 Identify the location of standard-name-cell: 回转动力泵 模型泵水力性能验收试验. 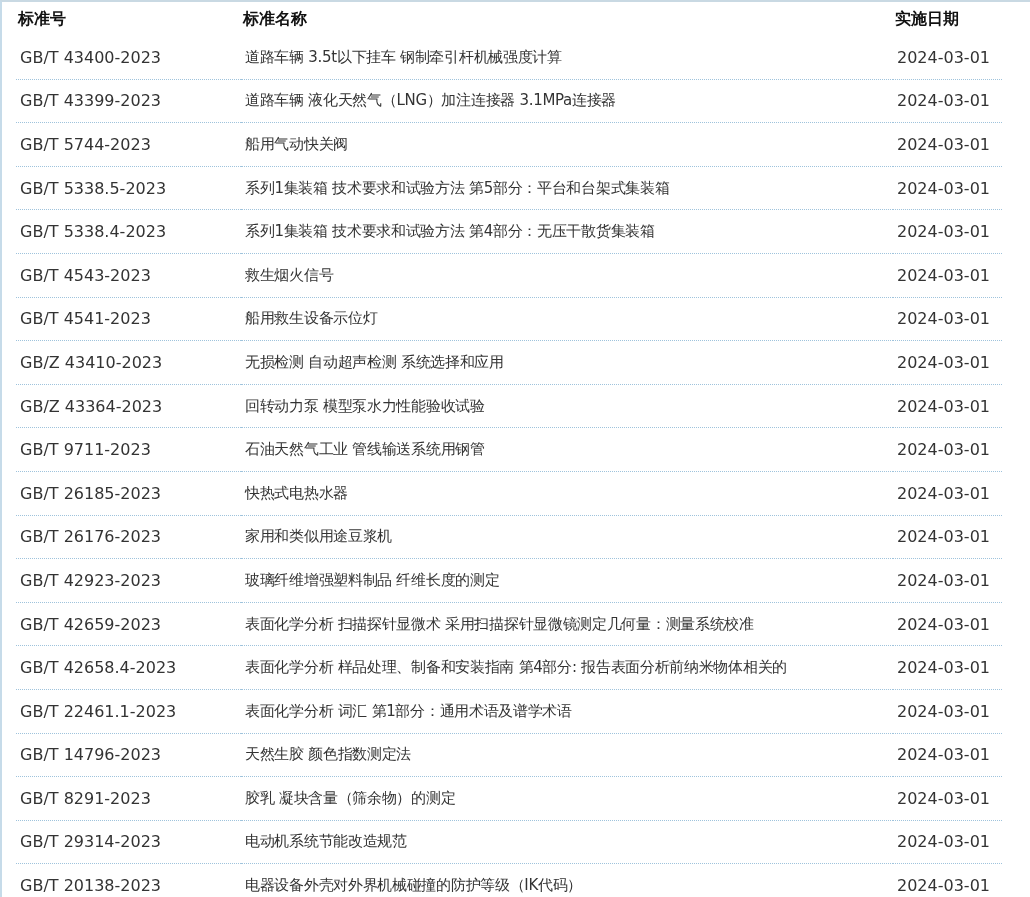
(567, 406).